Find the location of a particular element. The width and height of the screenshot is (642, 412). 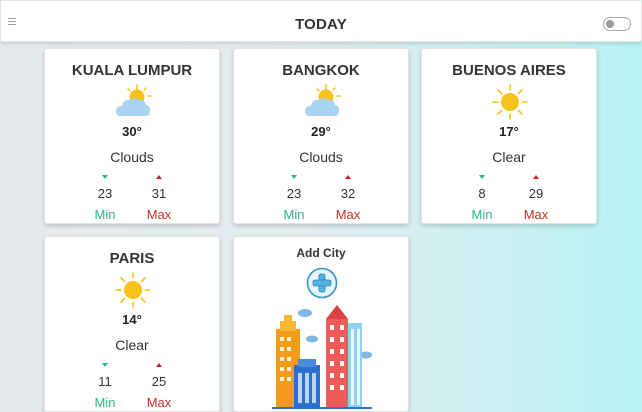

max-temp: 32 Max is located at coordinates (348, 195).